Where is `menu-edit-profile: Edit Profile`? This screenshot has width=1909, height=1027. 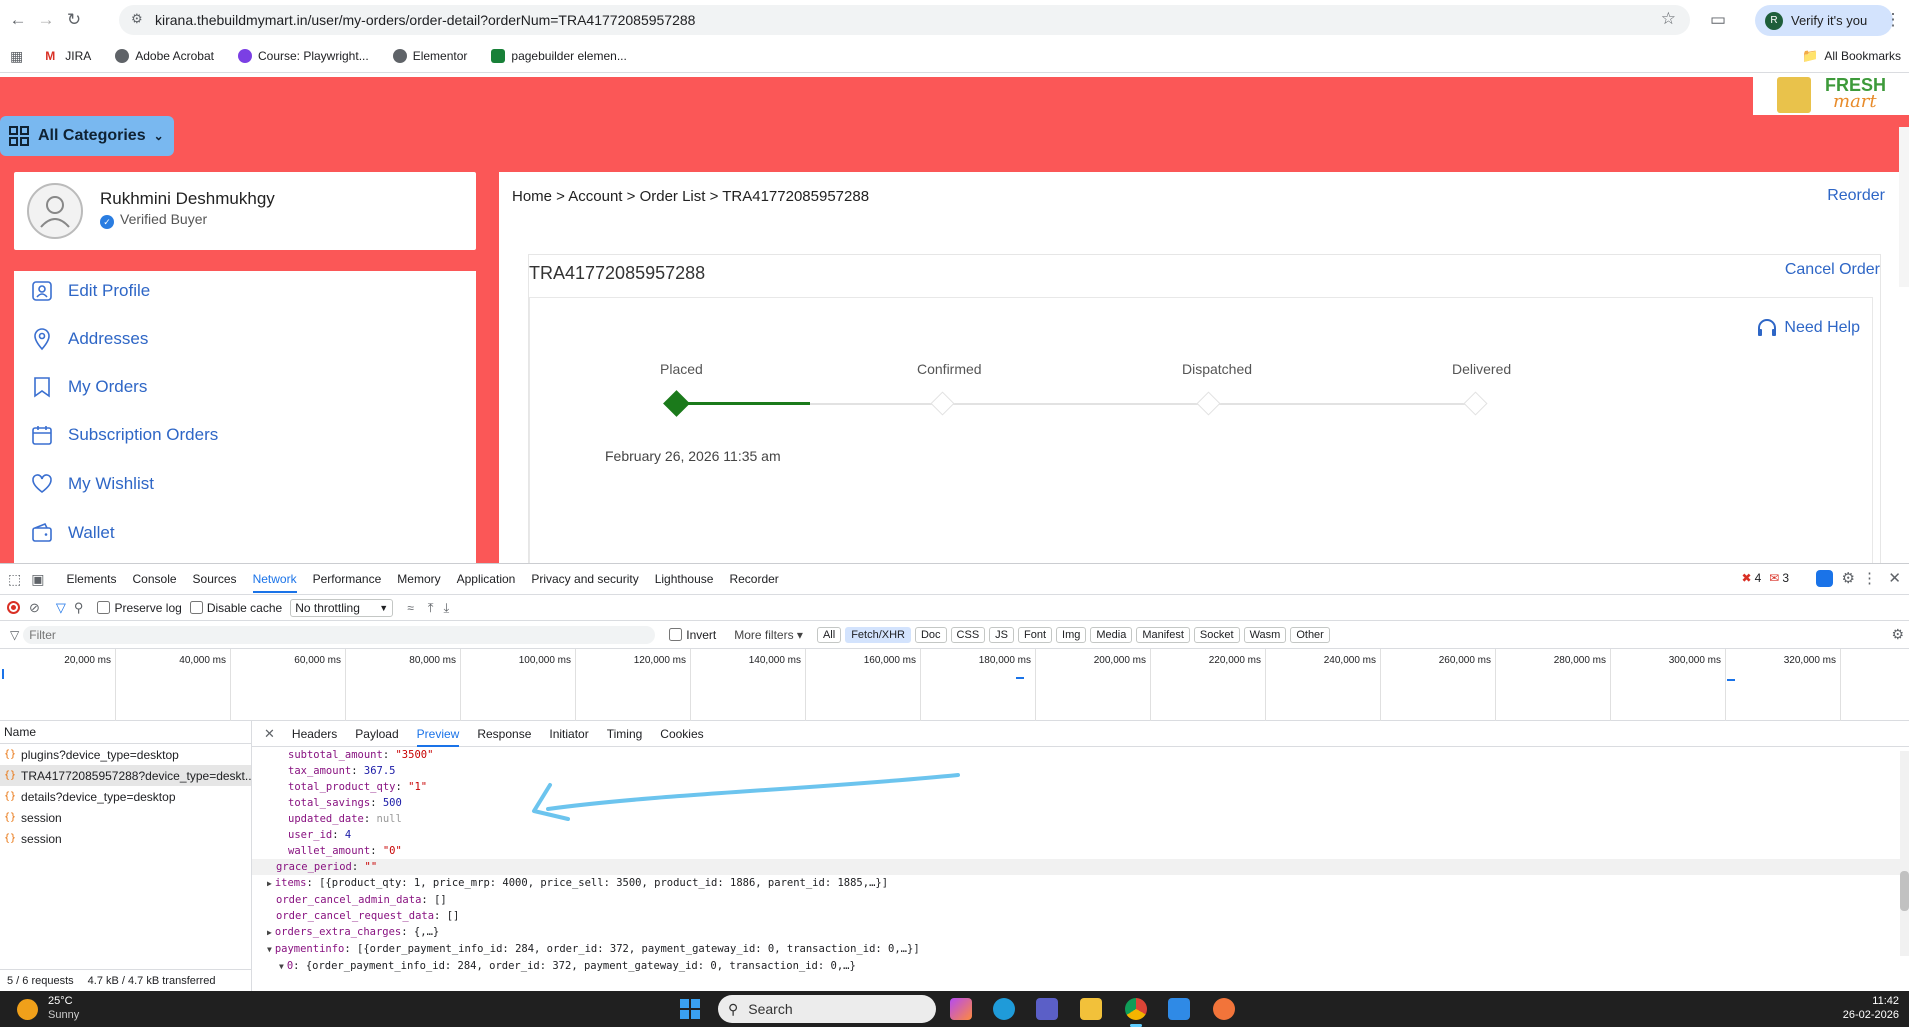 menu-edit-profile: Edit Profile is located at coordinates (90, 291).